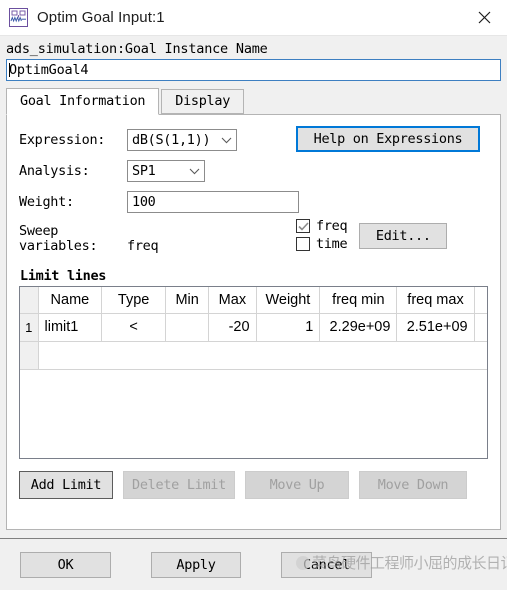  What do you see at coordinates (29, 355) in the screenshot?
I see `row-index-empty` at bounding box center [29, 355].